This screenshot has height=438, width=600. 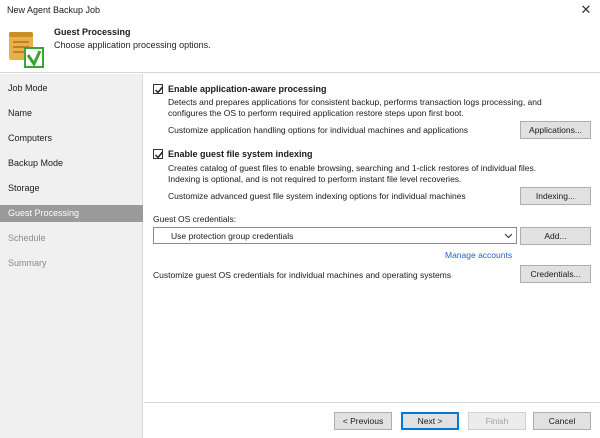 What do you see at coordinates (92, 32) in the screenshot?
I see `page-title: Guest Processing` at bounding box center [92, 32].